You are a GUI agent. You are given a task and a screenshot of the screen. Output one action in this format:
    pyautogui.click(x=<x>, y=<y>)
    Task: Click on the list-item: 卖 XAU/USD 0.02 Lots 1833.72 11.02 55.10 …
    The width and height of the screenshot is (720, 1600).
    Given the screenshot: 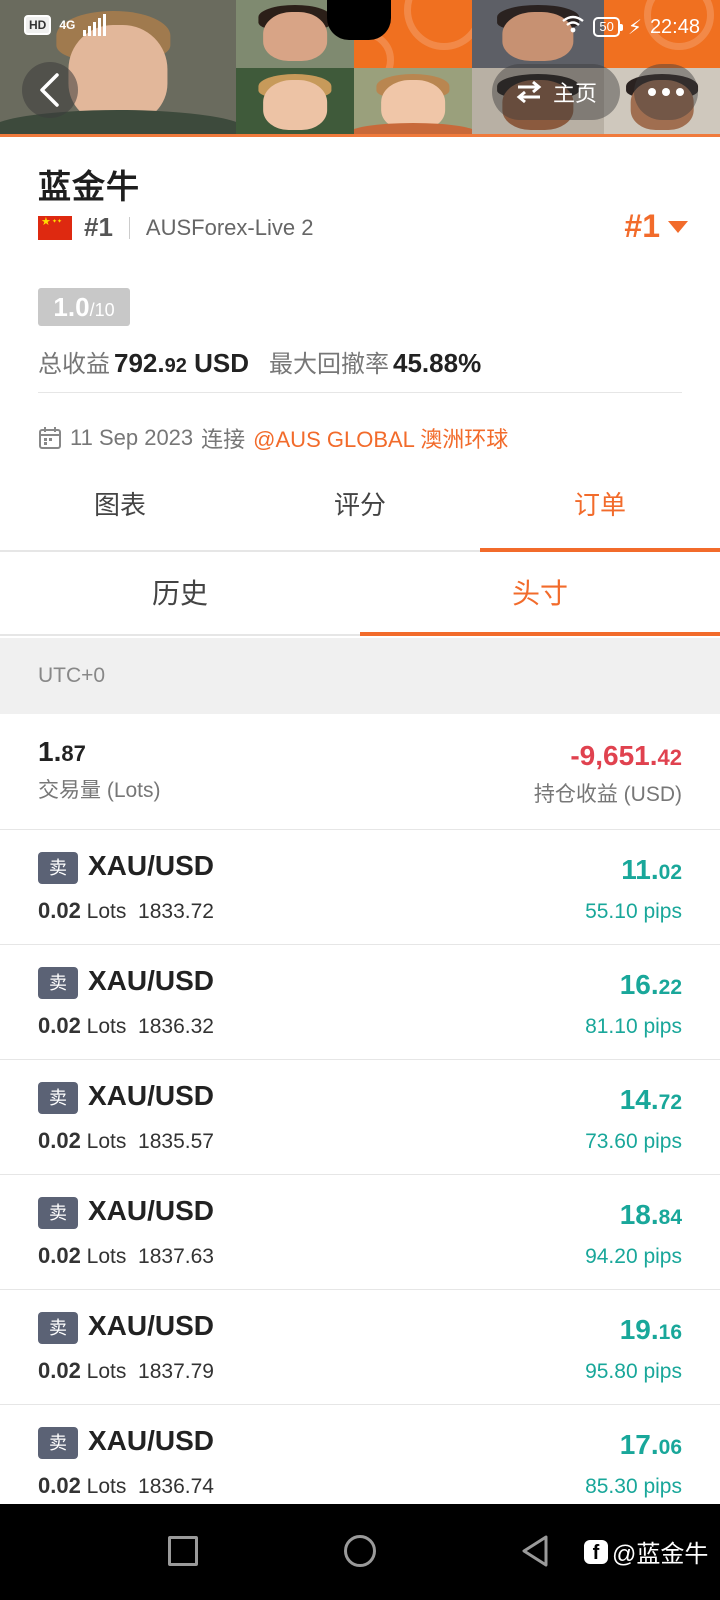 What is the action you would take?
    pyautogui.click(x=360, y=887)
    